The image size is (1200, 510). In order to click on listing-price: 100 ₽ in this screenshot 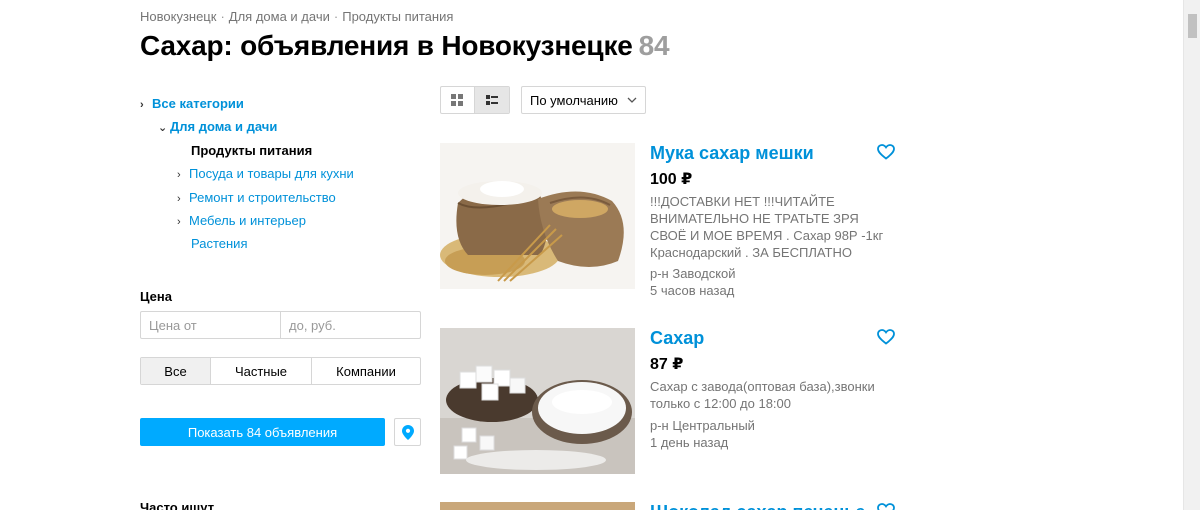, I will do `click(671, 179)`.